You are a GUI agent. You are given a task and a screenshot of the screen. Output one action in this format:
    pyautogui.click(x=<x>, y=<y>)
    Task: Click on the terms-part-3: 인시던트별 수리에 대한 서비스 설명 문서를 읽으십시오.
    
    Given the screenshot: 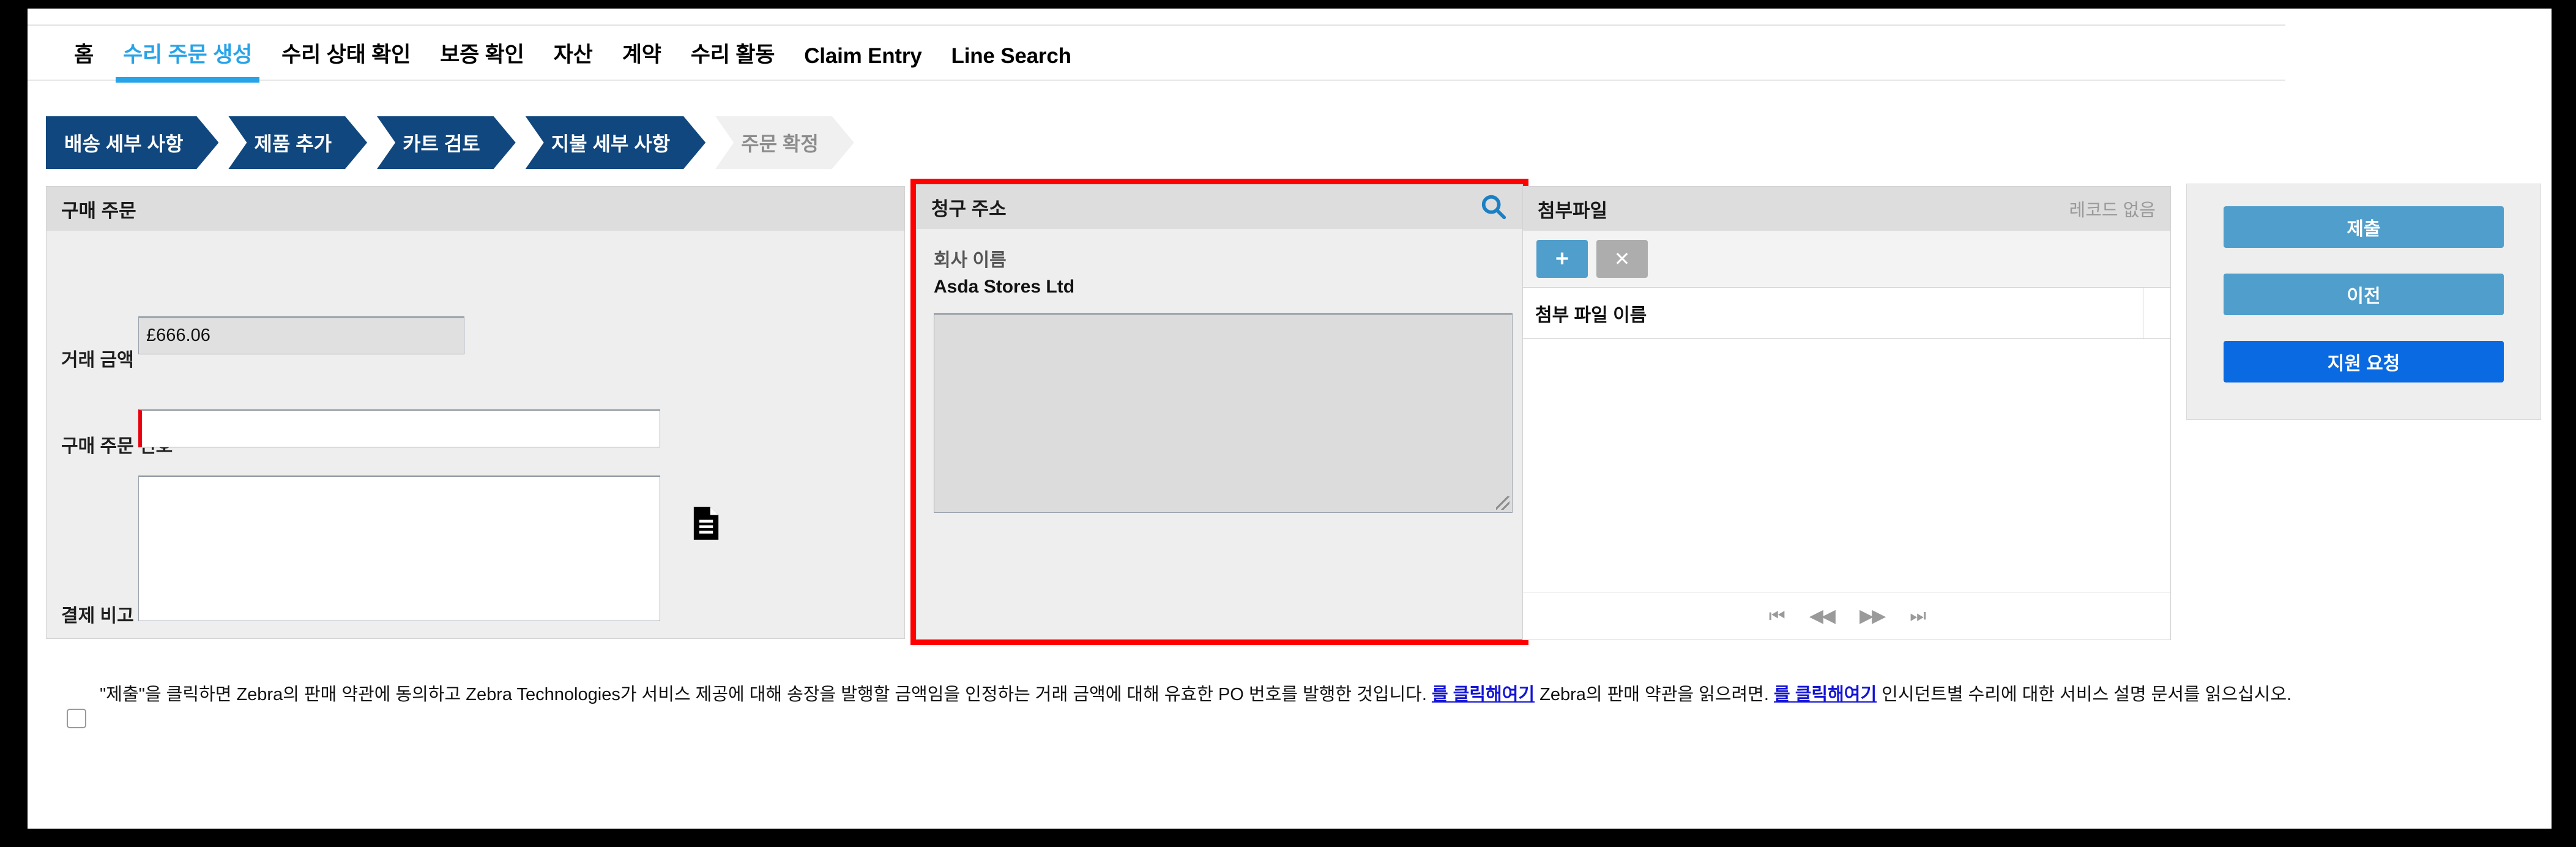 What is the action you would take?
    pyautogui.click(x=2084, y=695)
    